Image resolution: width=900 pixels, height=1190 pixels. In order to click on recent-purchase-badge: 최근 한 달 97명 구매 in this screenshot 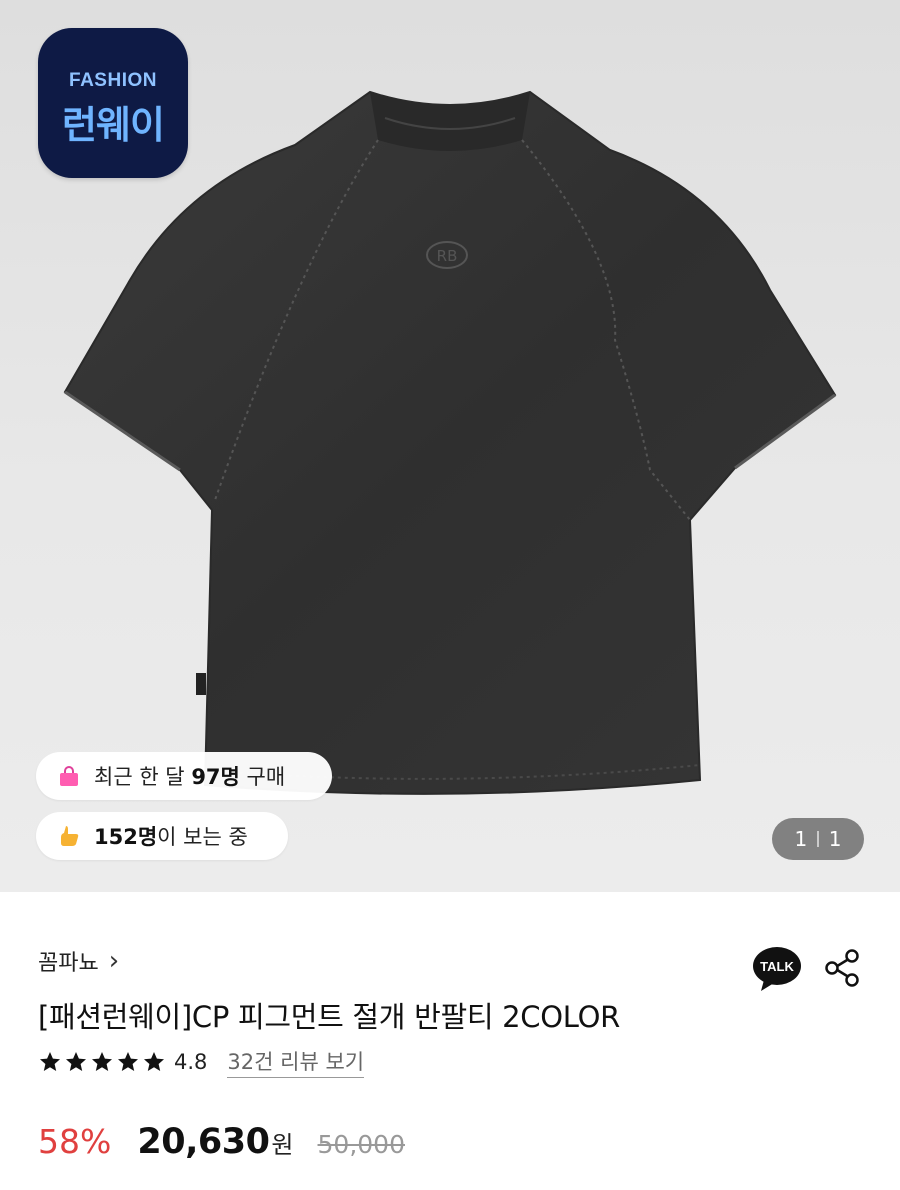, I will do `click(184, 776)`.